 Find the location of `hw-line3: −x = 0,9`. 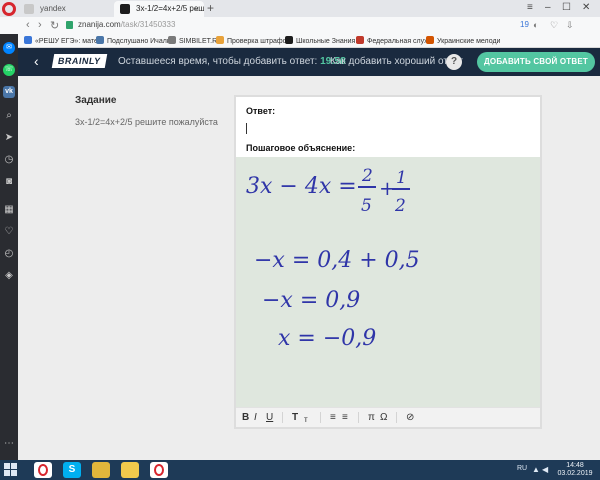

hw-line3: −x = 0,9 is located at coordinates (311, 300).